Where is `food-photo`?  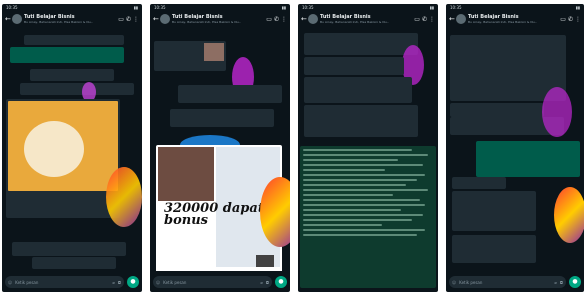
food-photo is located at coordinates (63, 146).